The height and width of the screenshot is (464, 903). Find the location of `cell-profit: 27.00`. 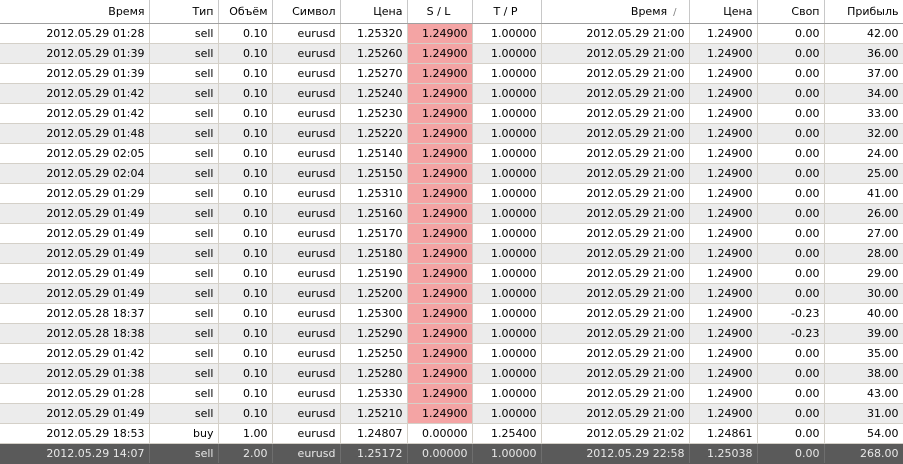

cell-profit: 27.00 is located at coordinates (863, 233).